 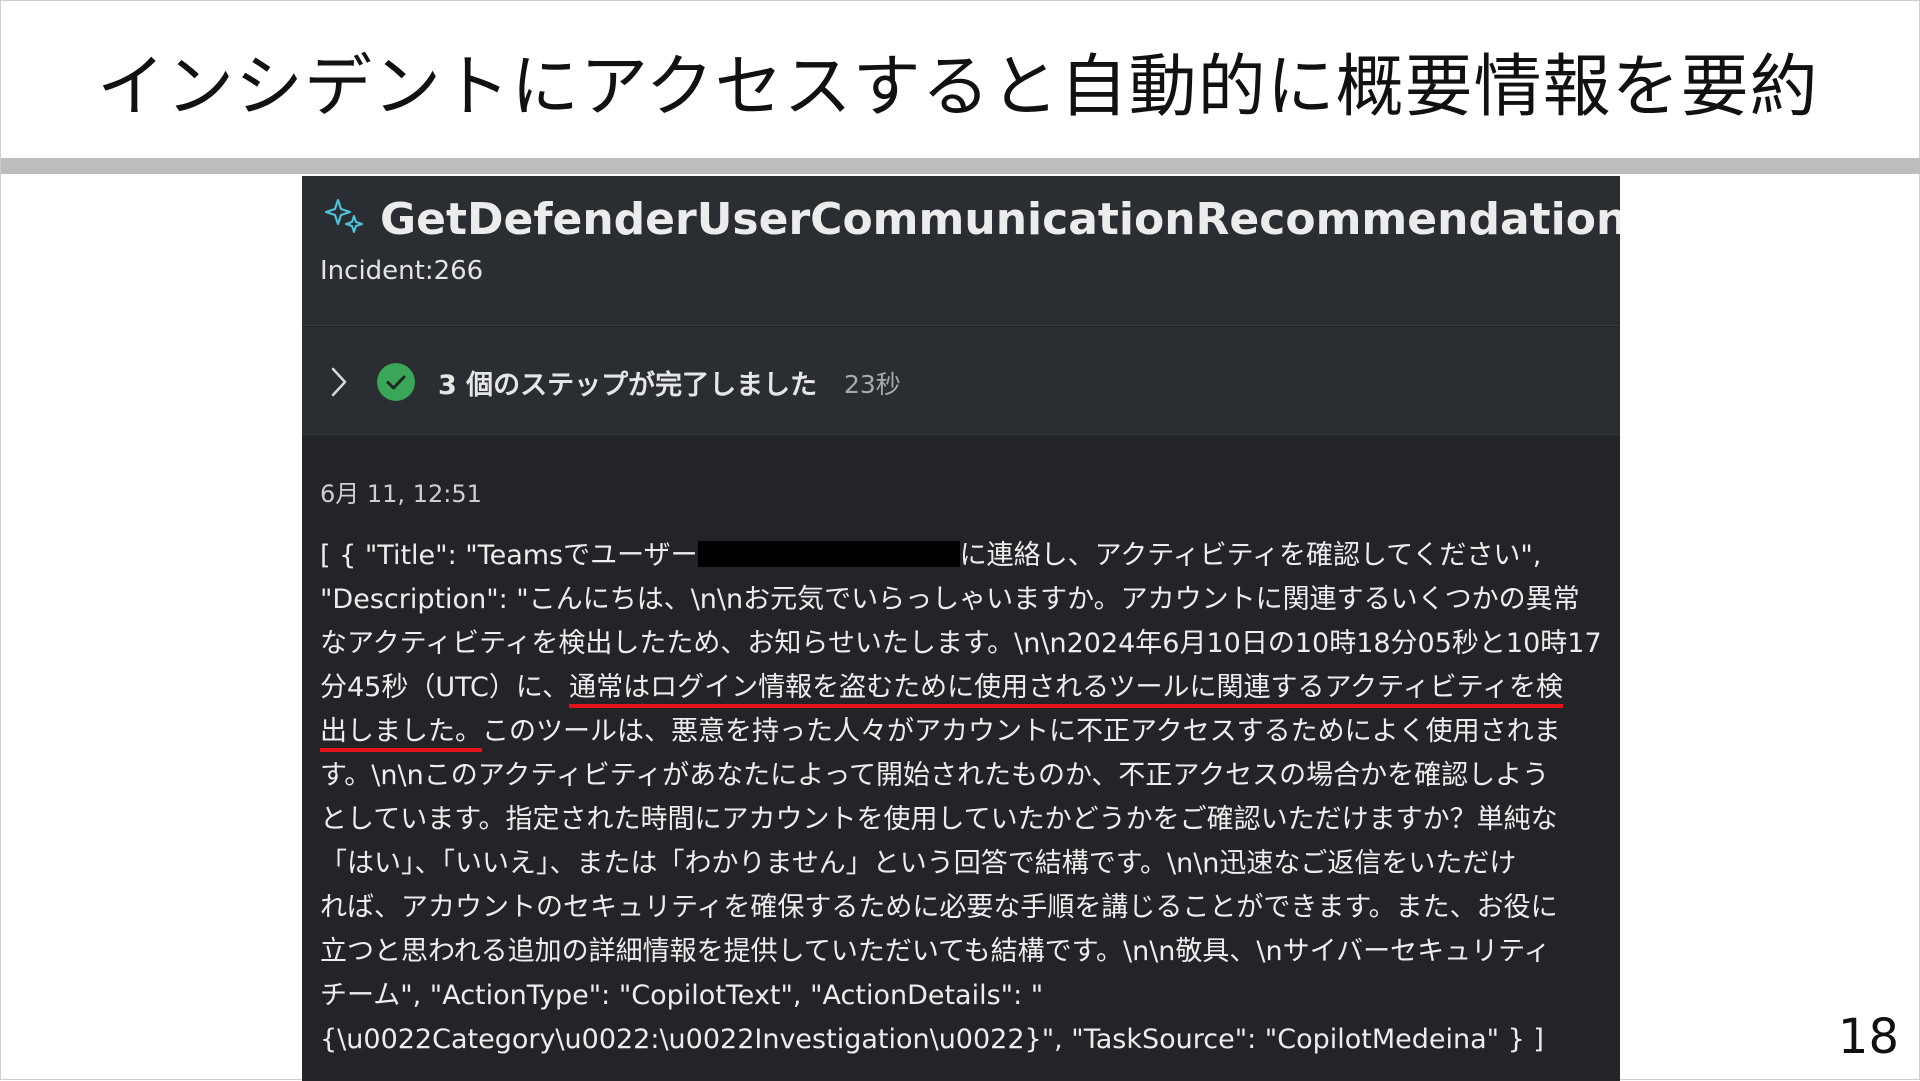 What do you see at coordinates (958, 87) in the screenshot?
I see `slide-title: インシデントにアクセスすると自動的に概要情報を要約` at bounding box center [958, 87].